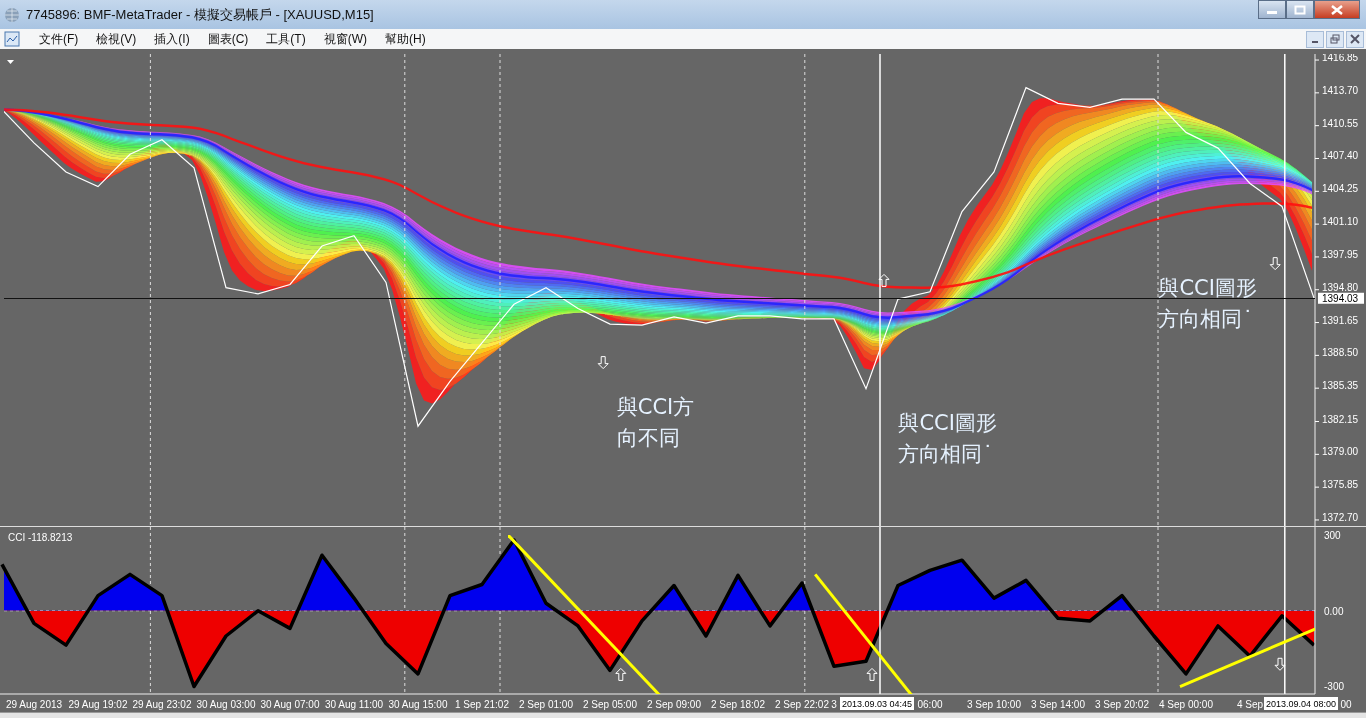 This screenshot has height=718, width=1366. What do you see at coordinates (1334, 687) in the screenshot?
I see `cci-axis-label: -300` at bounding box center [1334, 687].